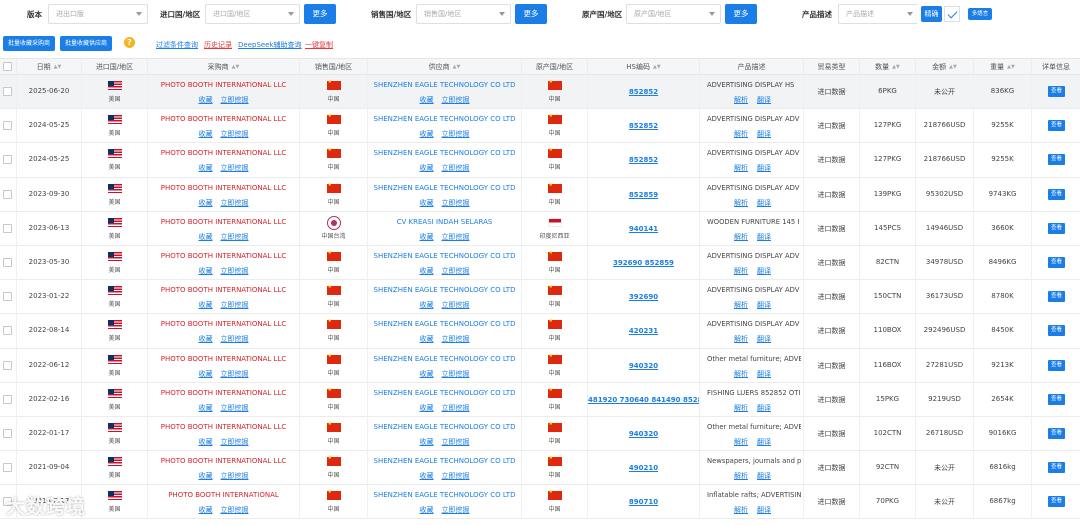 This screenshot has height=525, width=1080. Describe the element at coordinates (7, 66) in the screenshot. I see `select-all-checkbox` at that location.